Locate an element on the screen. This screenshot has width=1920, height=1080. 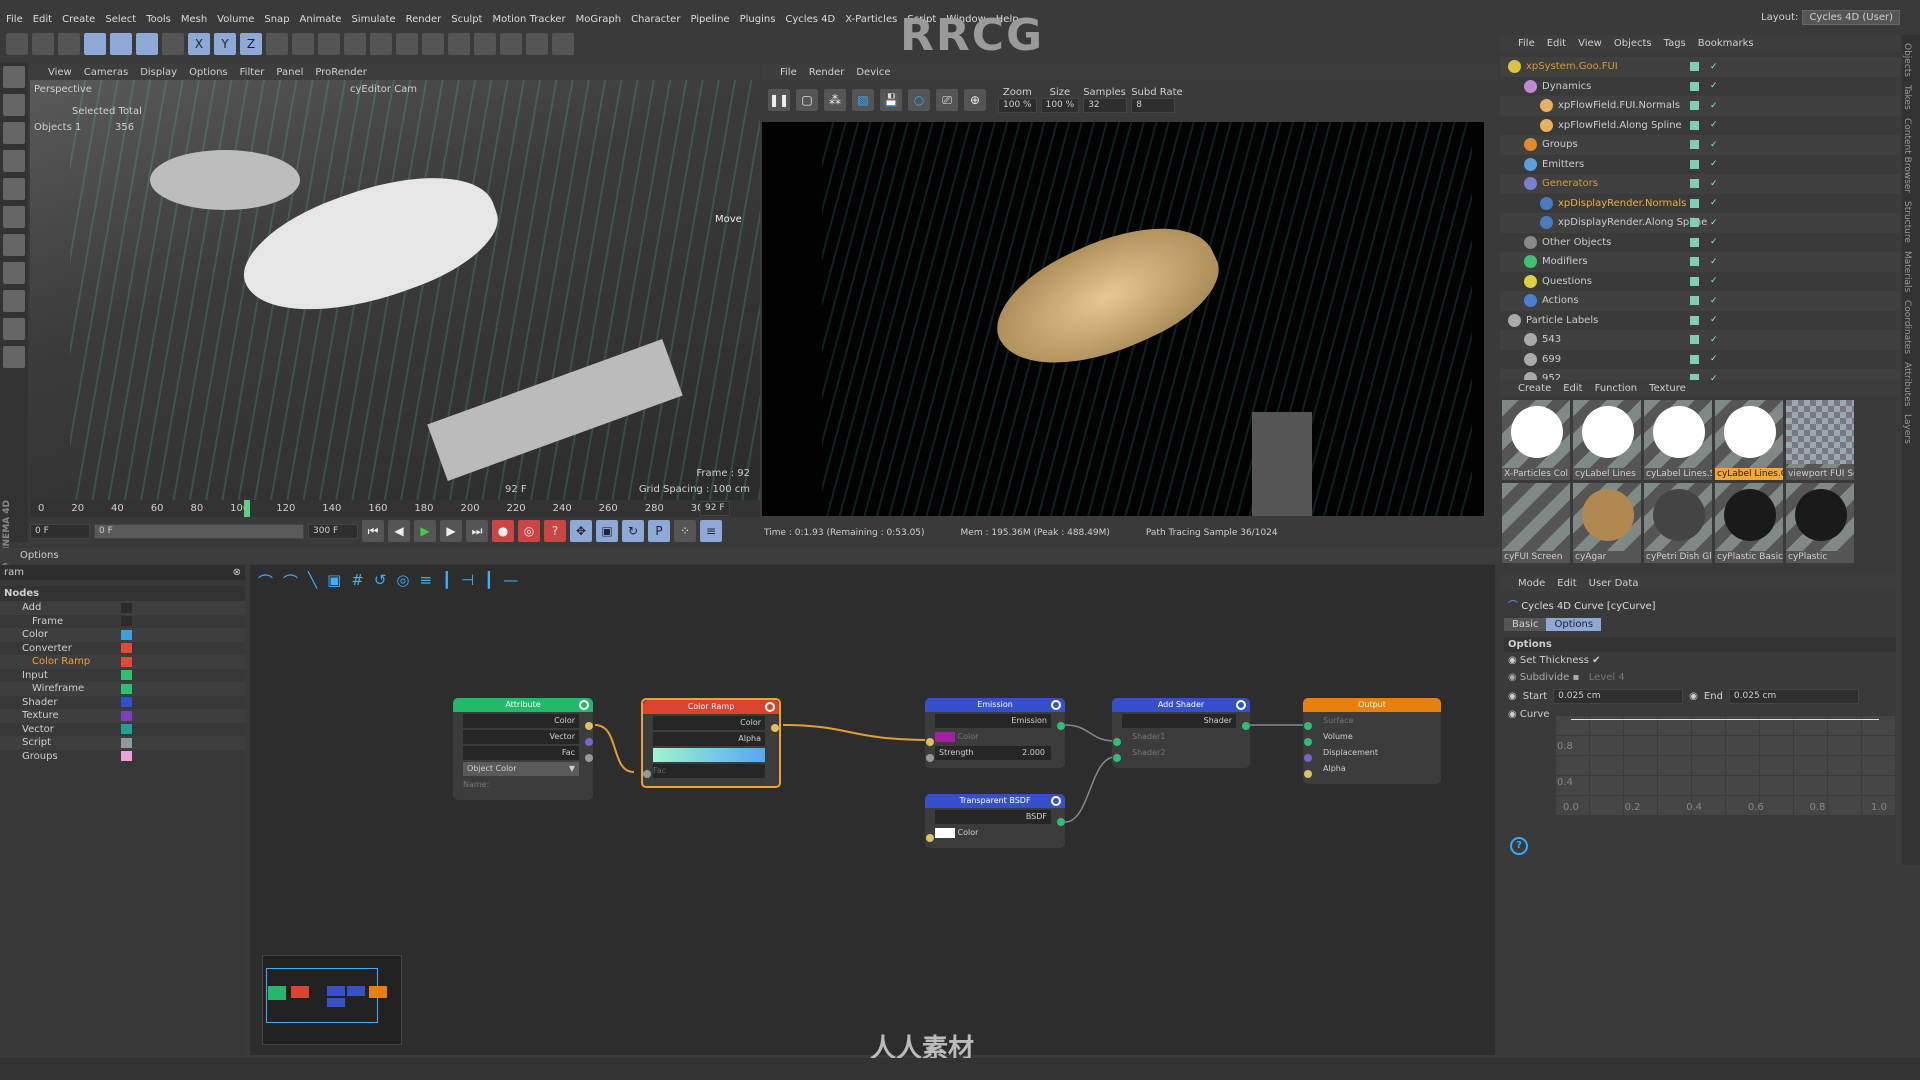
menu-sculpt: Sculpt is located at coordinates (466, 19).